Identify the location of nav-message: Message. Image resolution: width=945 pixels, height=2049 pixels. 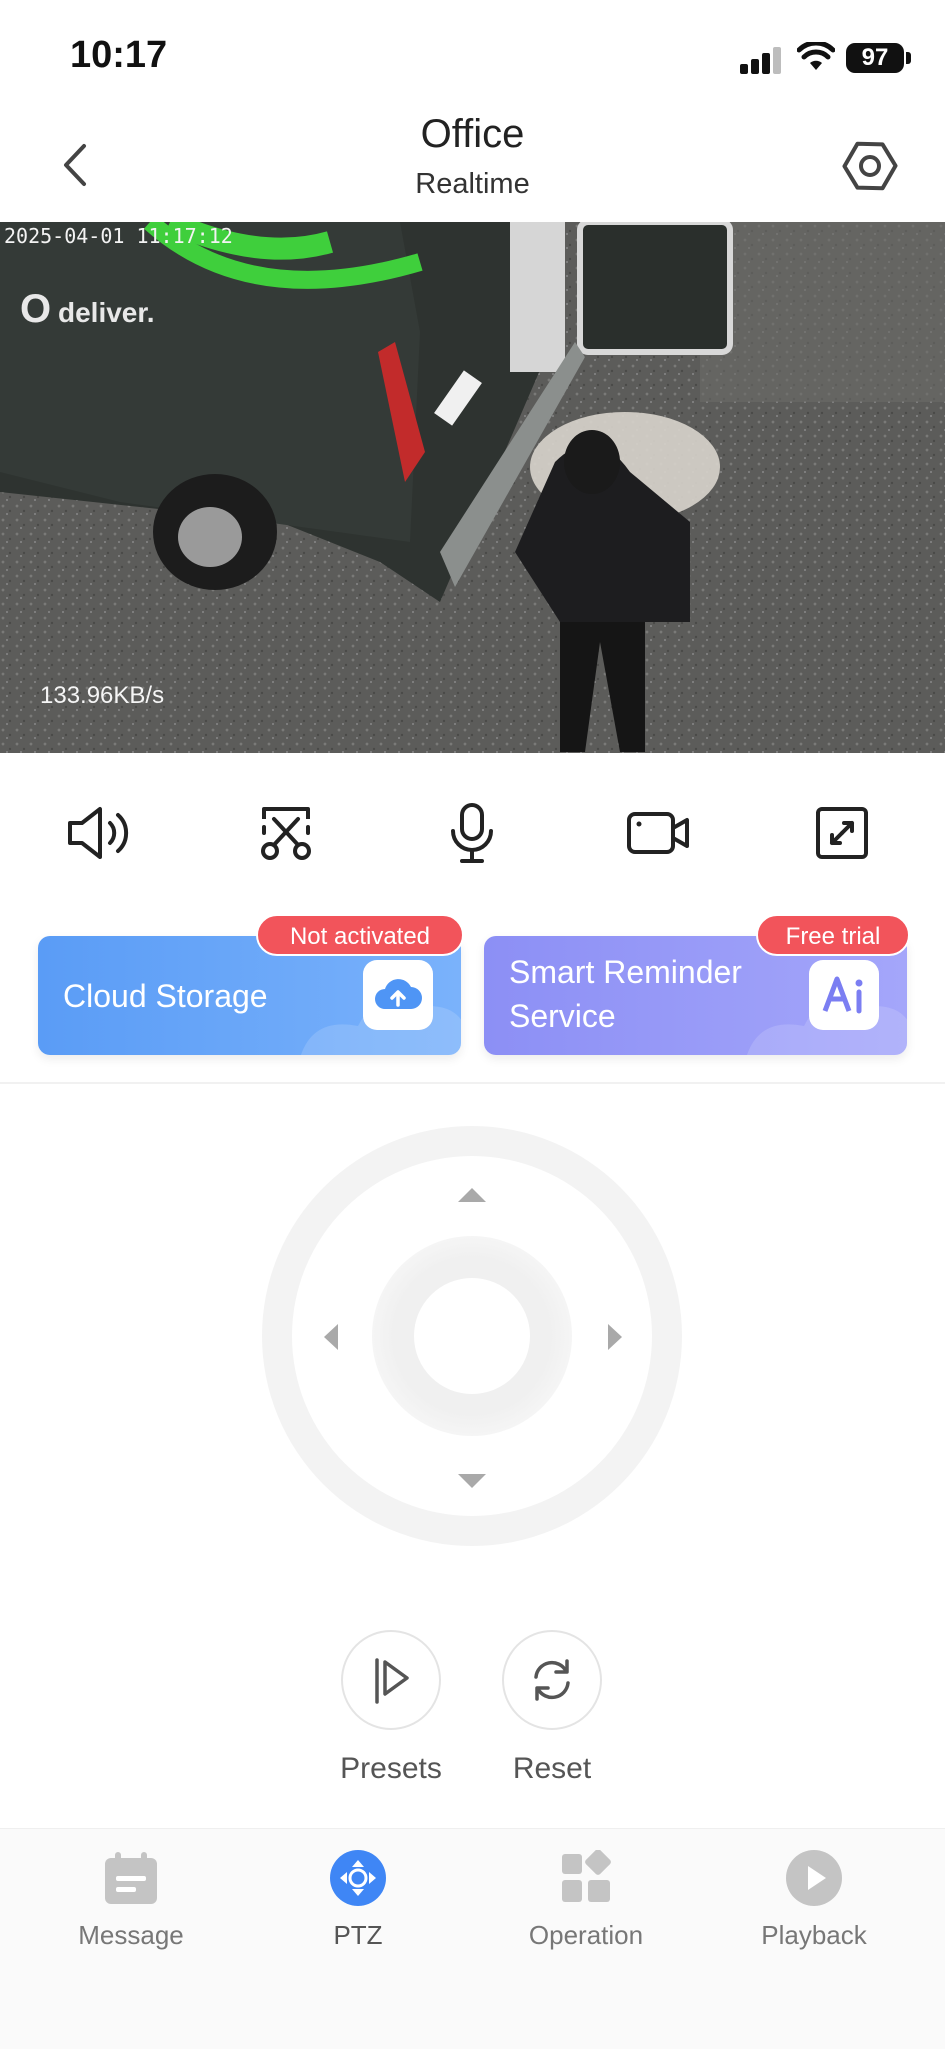
(131, 1900).